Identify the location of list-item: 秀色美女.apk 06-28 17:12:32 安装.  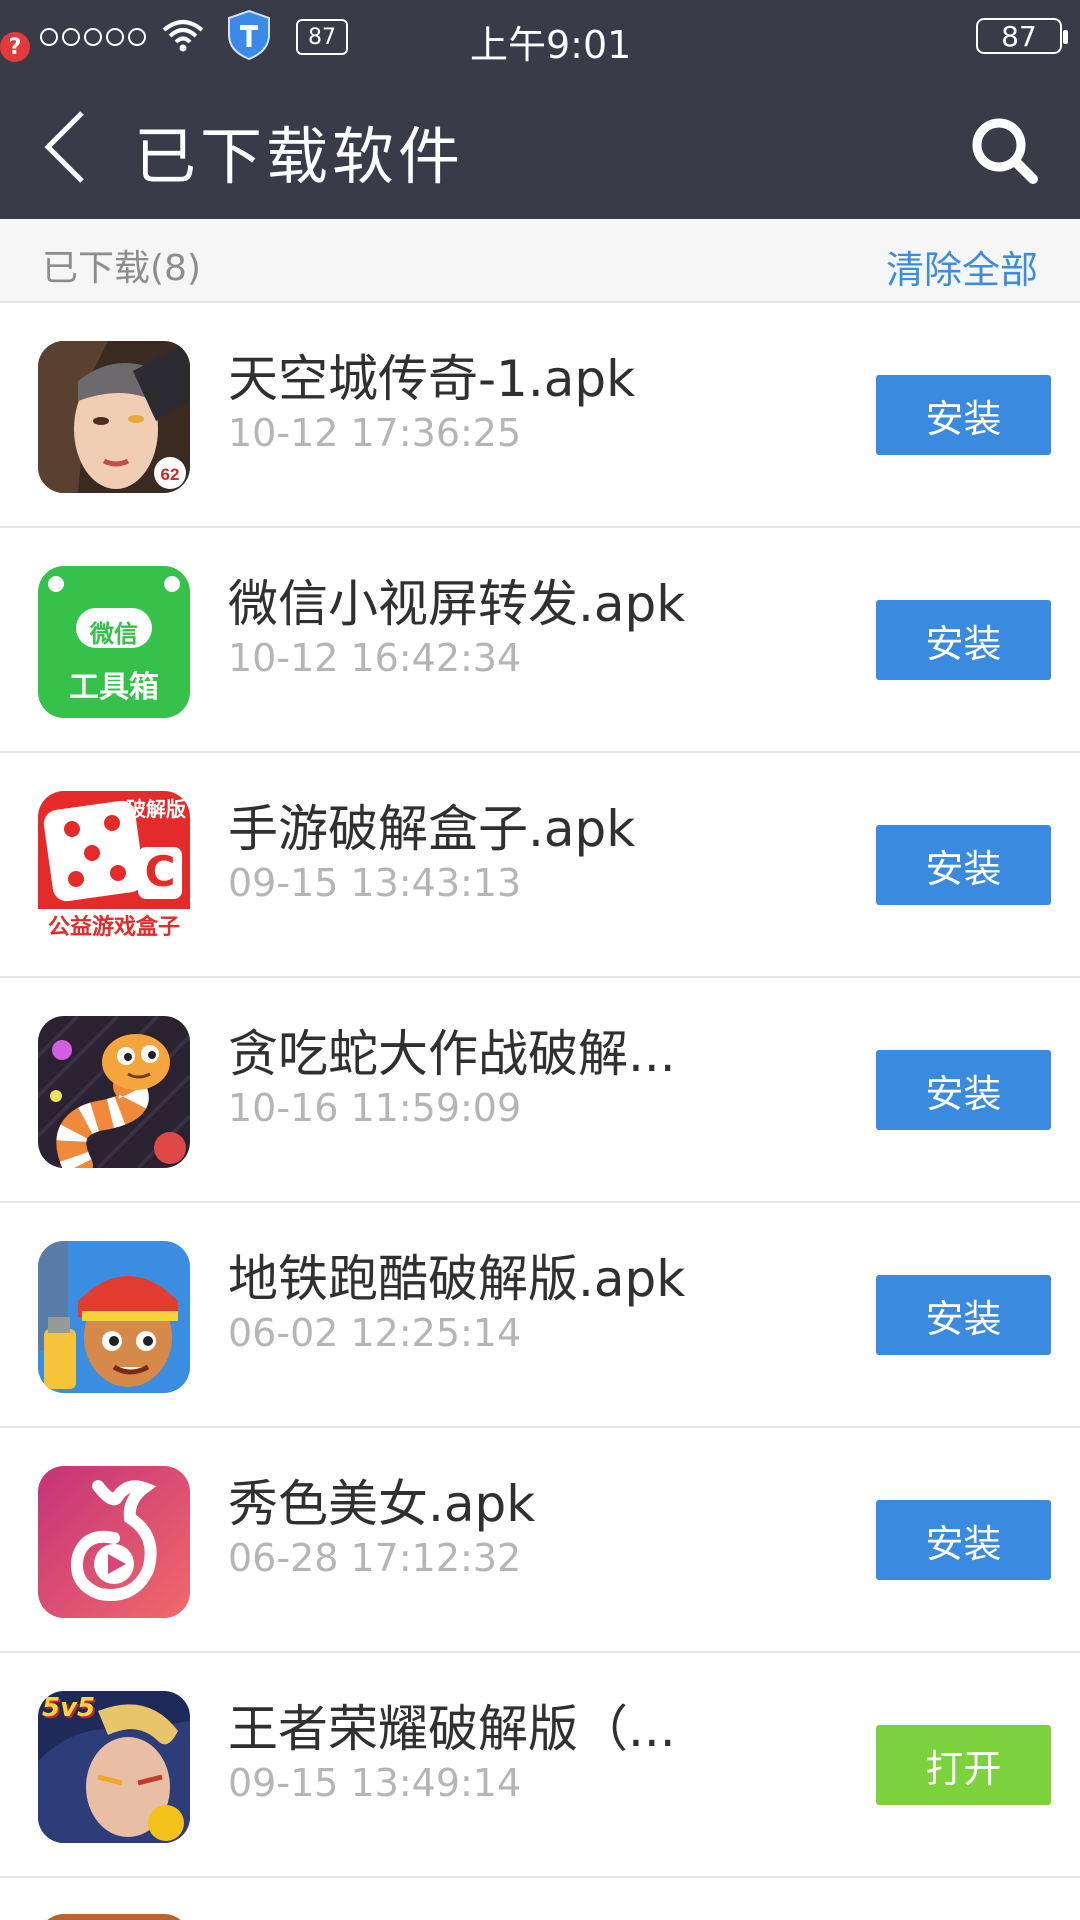
(540, 1540).